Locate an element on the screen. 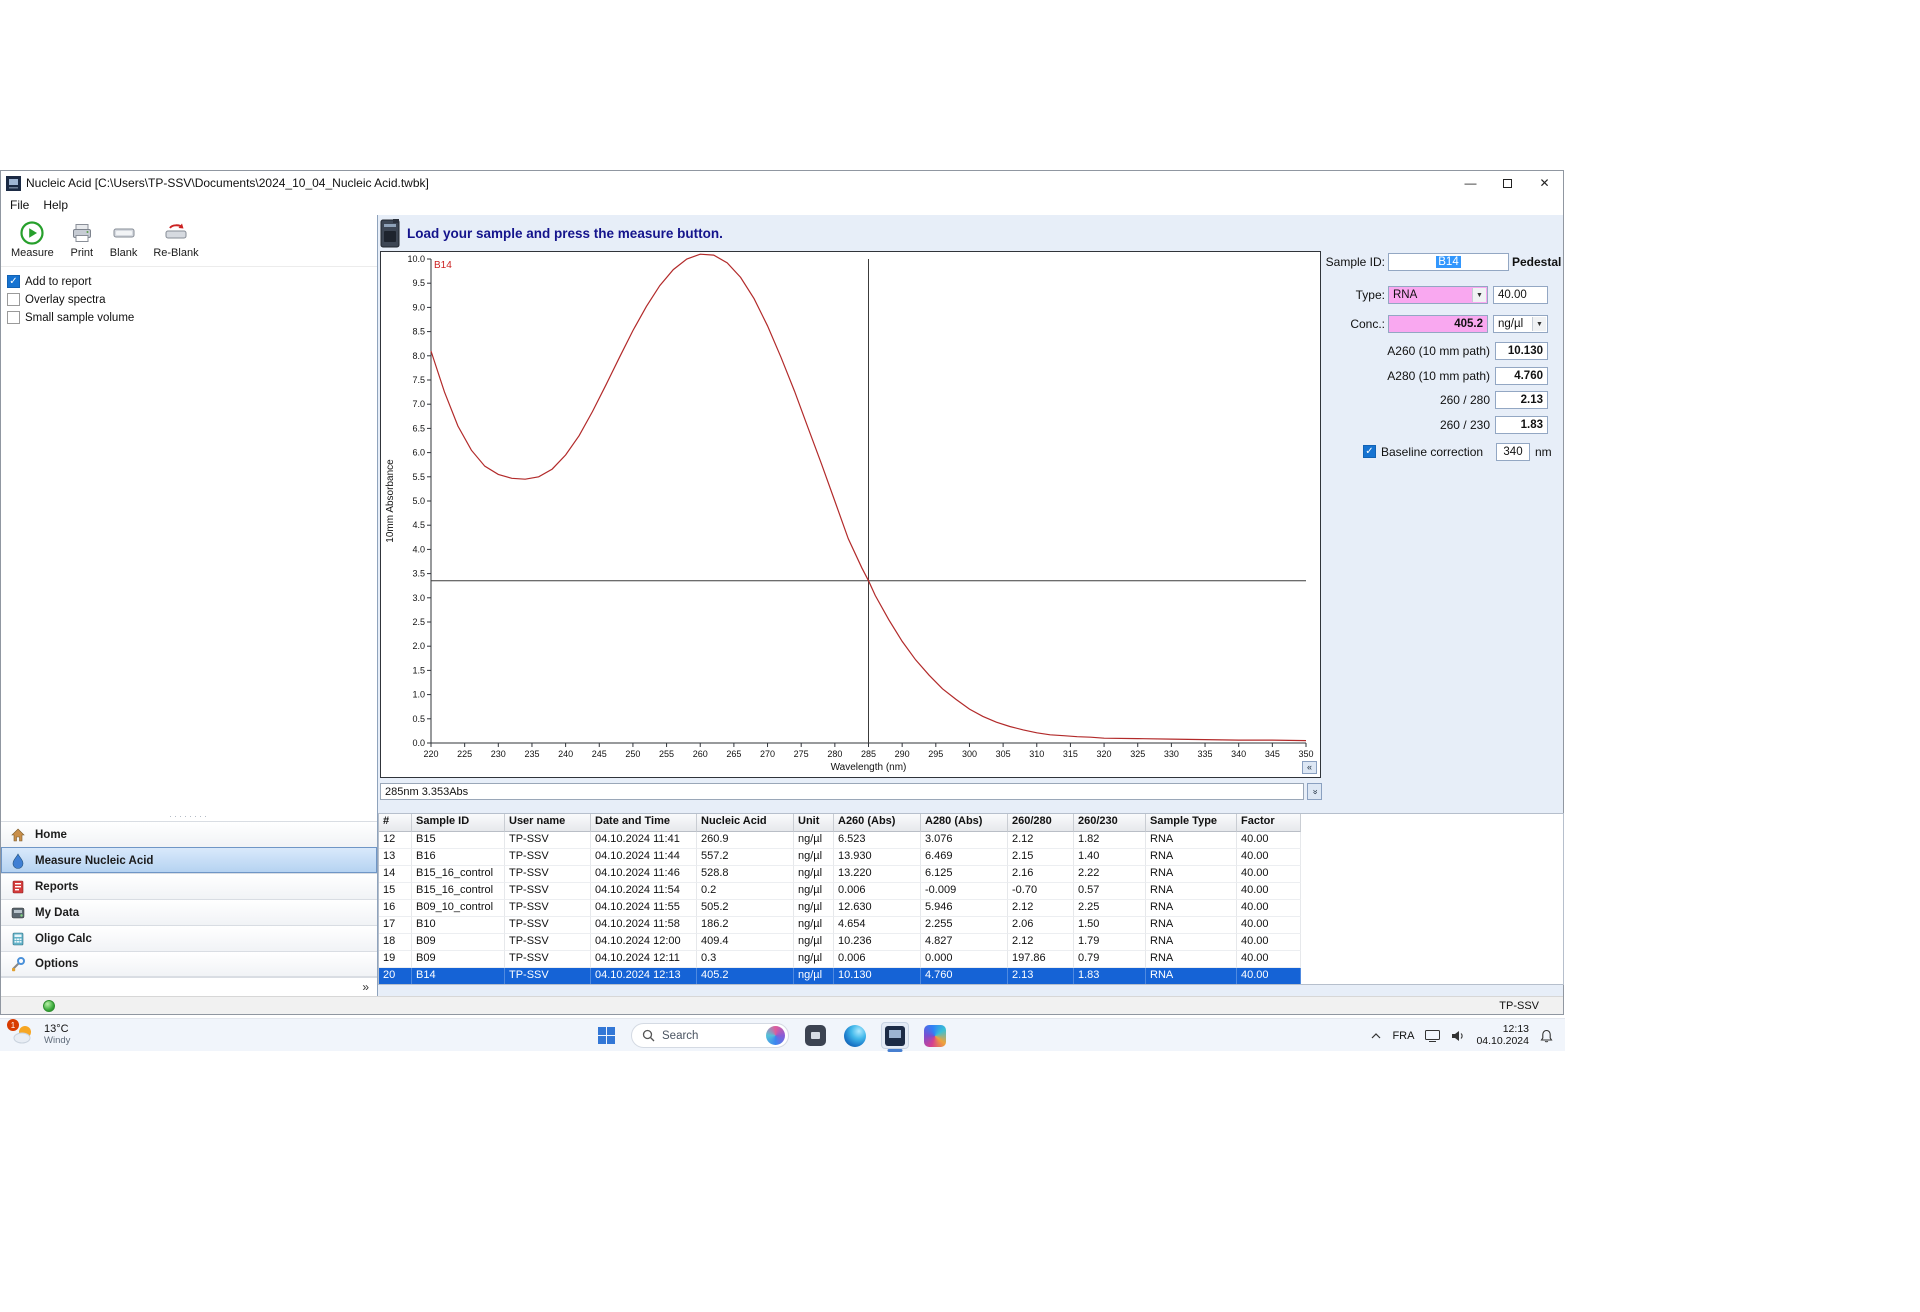 The image size is (1920, 1312). table-cell: B14 is located at coordinates (458, 976).